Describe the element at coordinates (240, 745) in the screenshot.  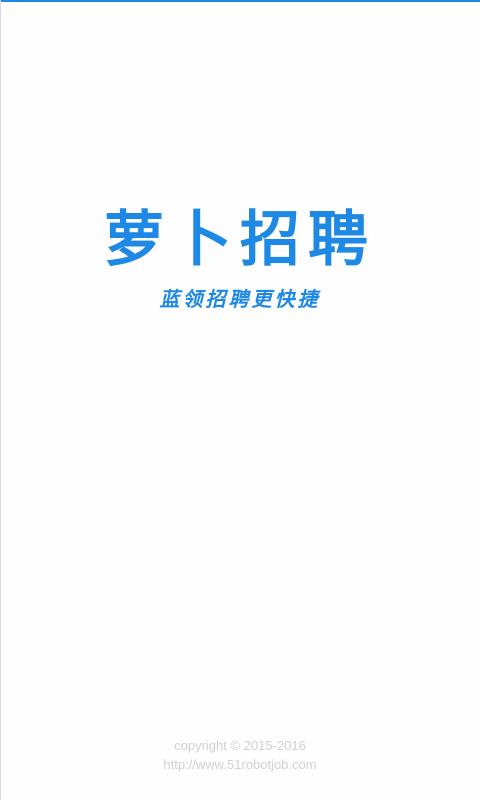
I see `copyright-text: copyright © 2015-2016` at that location.